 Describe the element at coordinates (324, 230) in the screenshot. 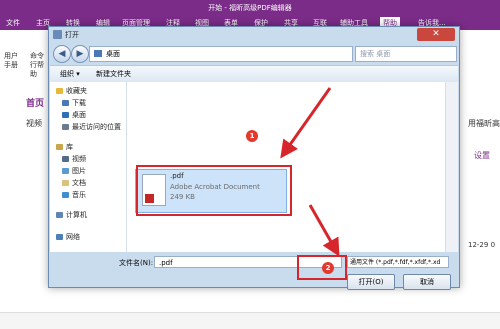

I see `arrow-to-open` at that location.